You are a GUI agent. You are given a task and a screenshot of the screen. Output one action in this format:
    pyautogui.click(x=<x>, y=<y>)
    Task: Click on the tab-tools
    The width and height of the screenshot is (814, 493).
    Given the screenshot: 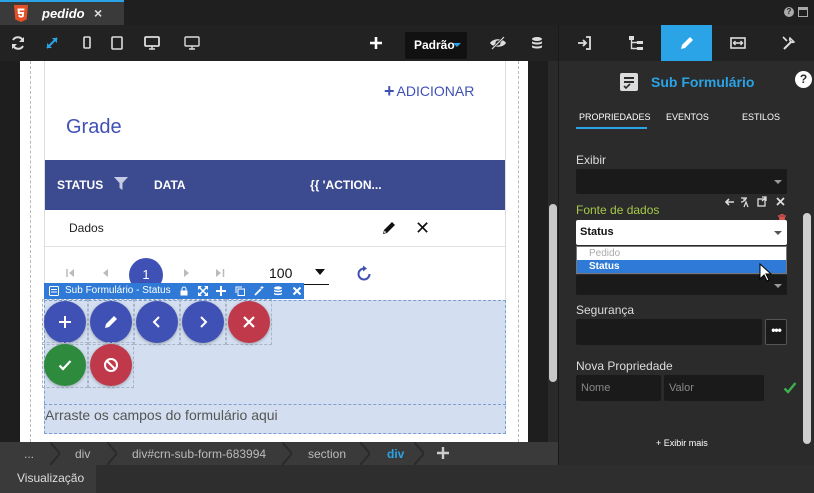 What is the action you would take?
    pyautogui.click(x=788, y=43)
    